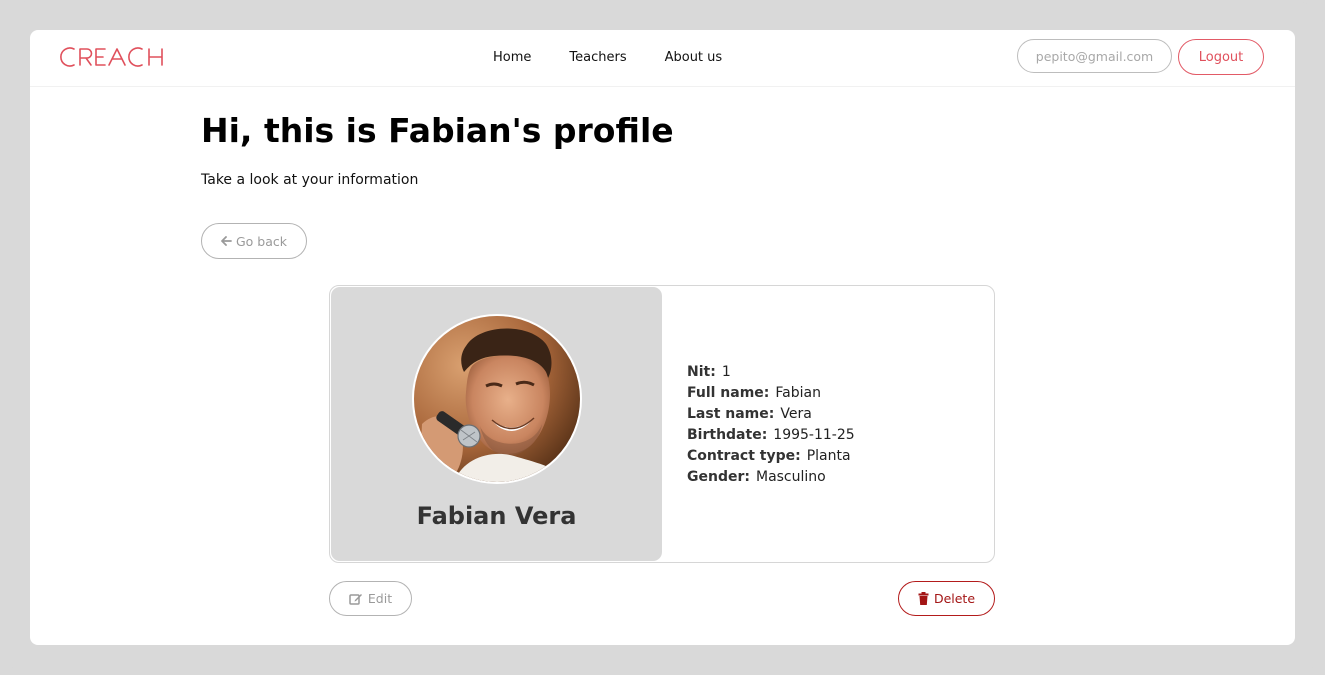  I want to click on detail-label: Nit:, so click(701, 372).